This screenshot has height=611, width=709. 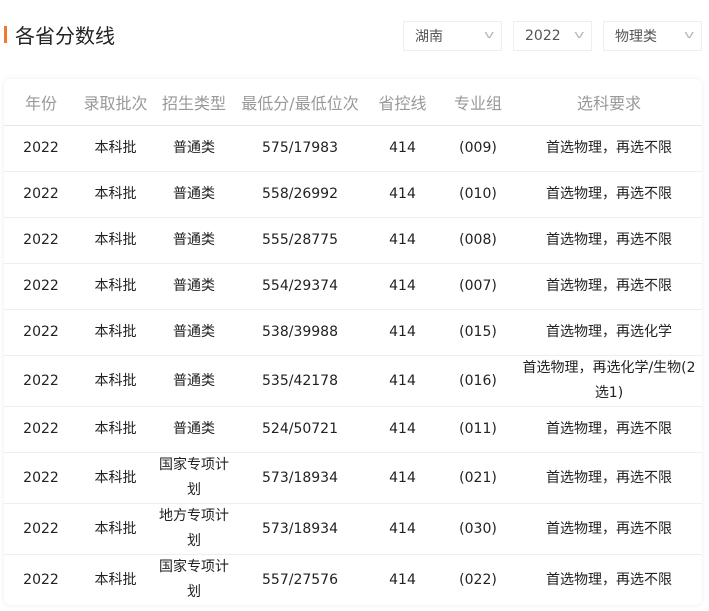 I want to click on column-header-major-group: 专业组, so click(x=478, y=102).